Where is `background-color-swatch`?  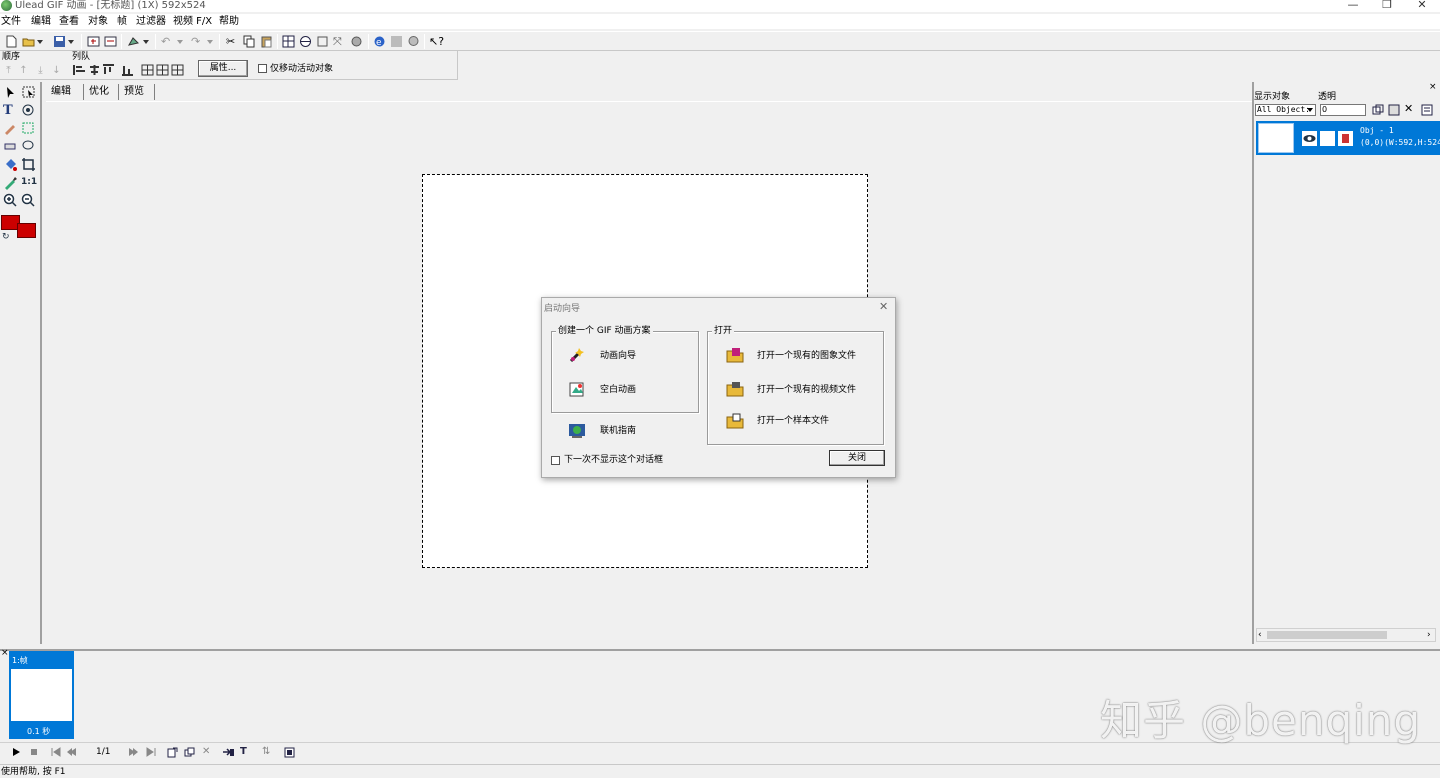 background-color-swatch is located at coordinates (26, 230).